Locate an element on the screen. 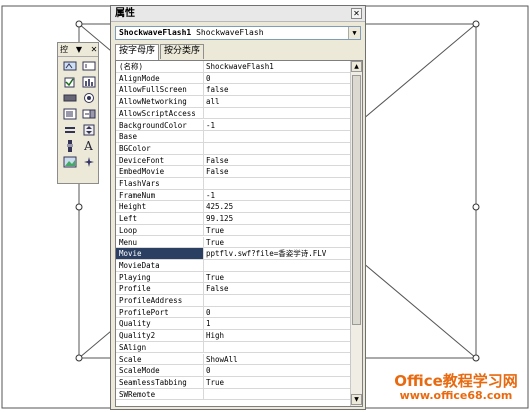 The image size is (530, 412). property-value: false is located at coordinates (277, 89).